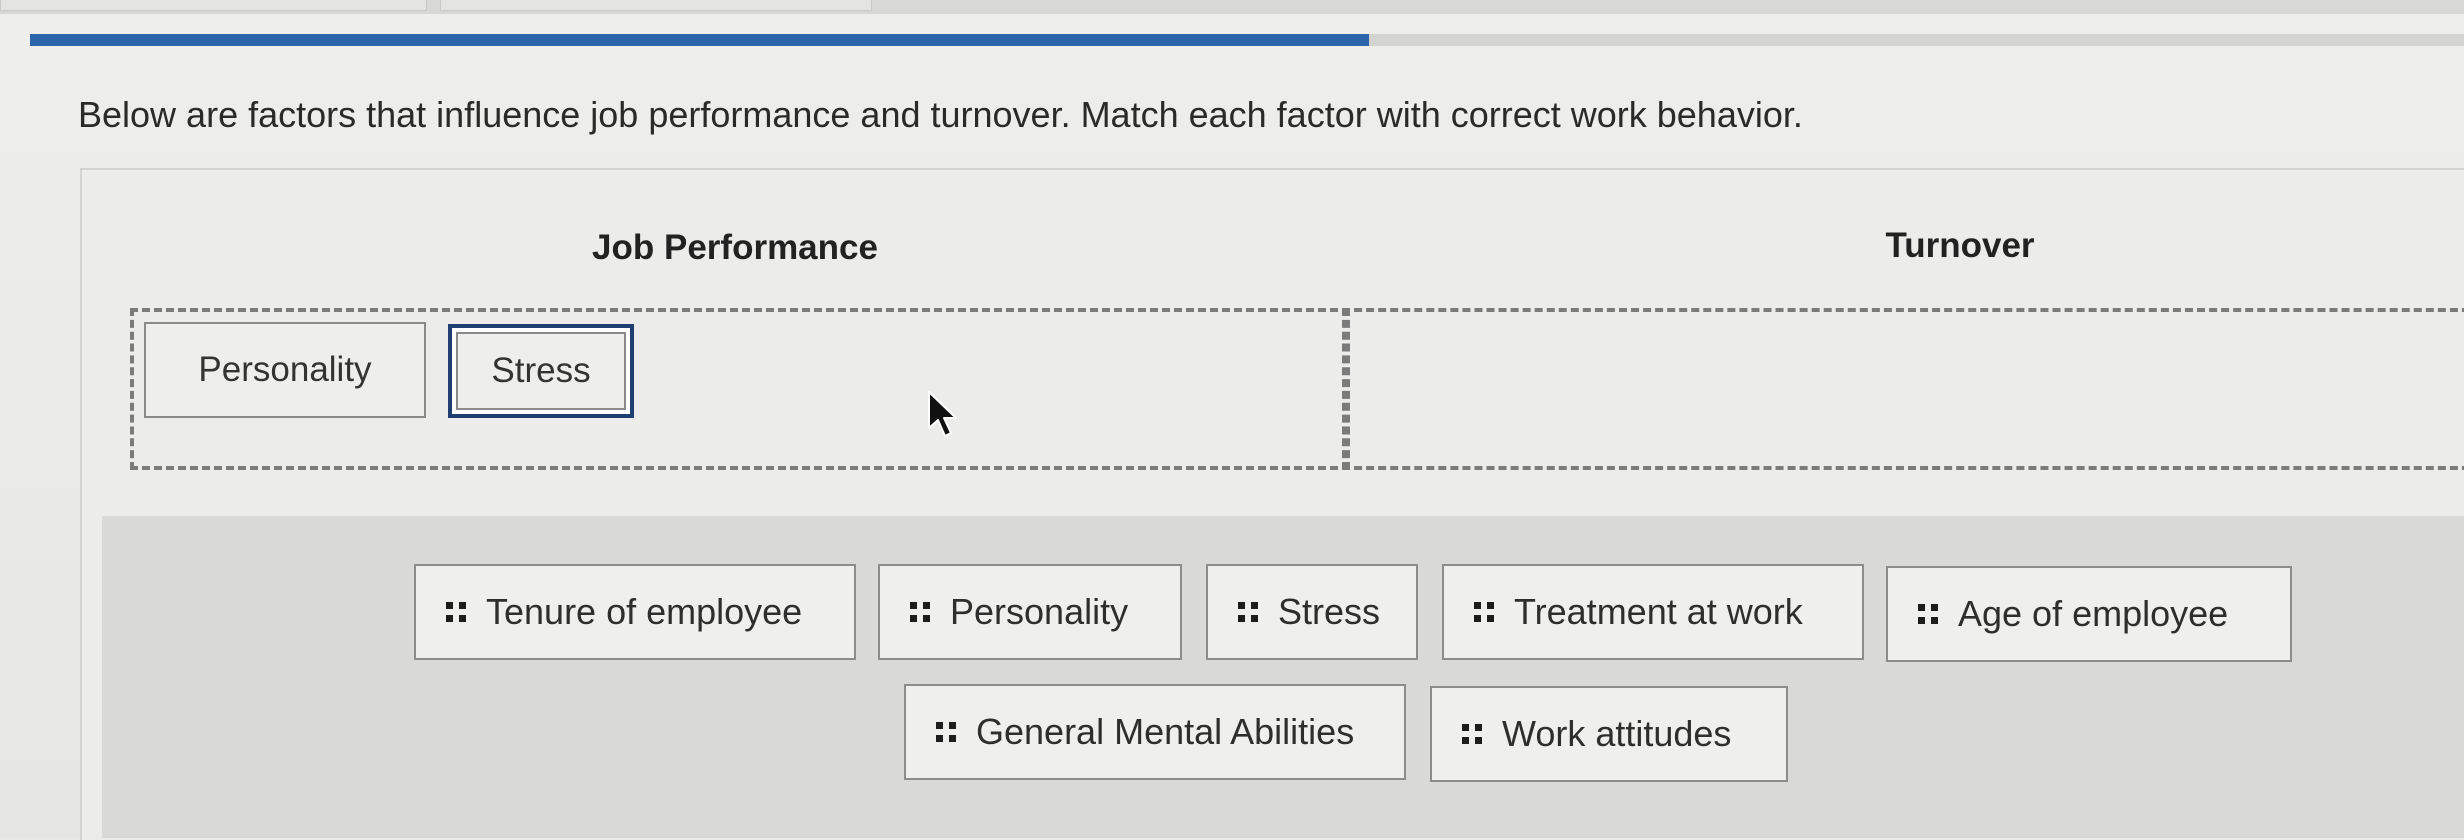 Image resolution: width=2464 pixels, height=840 pixels. What do you see at coordinates (1658, 611) in the screenshot?
I see `chip-label: Treatment at work` at bounding box center [1658, 611].